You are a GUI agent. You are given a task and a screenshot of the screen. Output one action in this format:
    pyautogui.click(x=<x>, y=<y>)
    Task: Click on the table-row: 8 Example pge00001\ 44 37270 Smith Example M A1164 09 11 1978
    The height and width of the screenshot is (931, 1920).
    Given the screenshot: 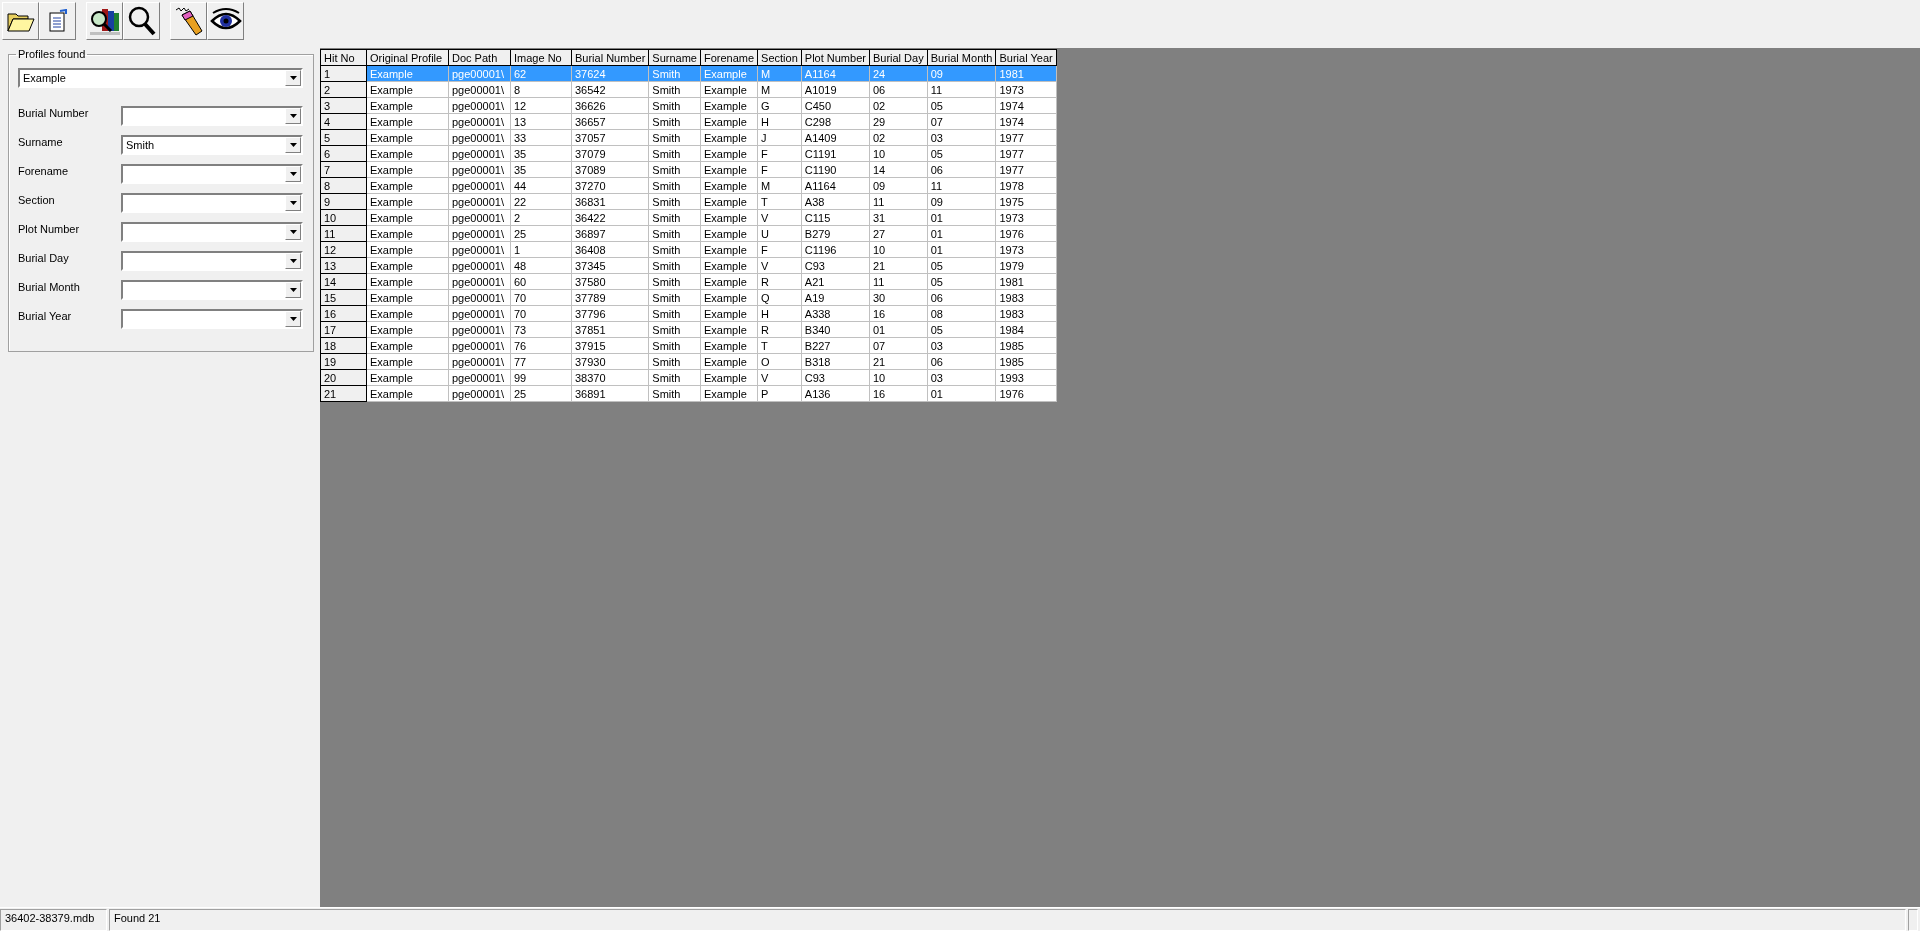 What is the action you would take?
    pyautogui.click(x=688, y=185)
    